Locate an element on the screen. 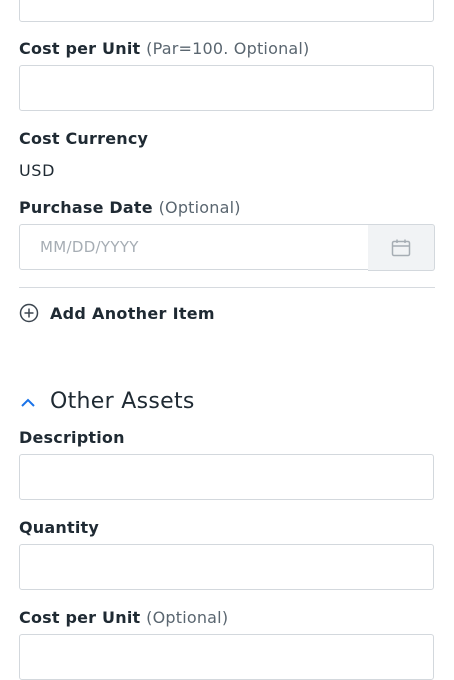 The height and width of the screenshot is (680, 454). cost-currency-label: Cost Currency is located at coordinates (84, 138).